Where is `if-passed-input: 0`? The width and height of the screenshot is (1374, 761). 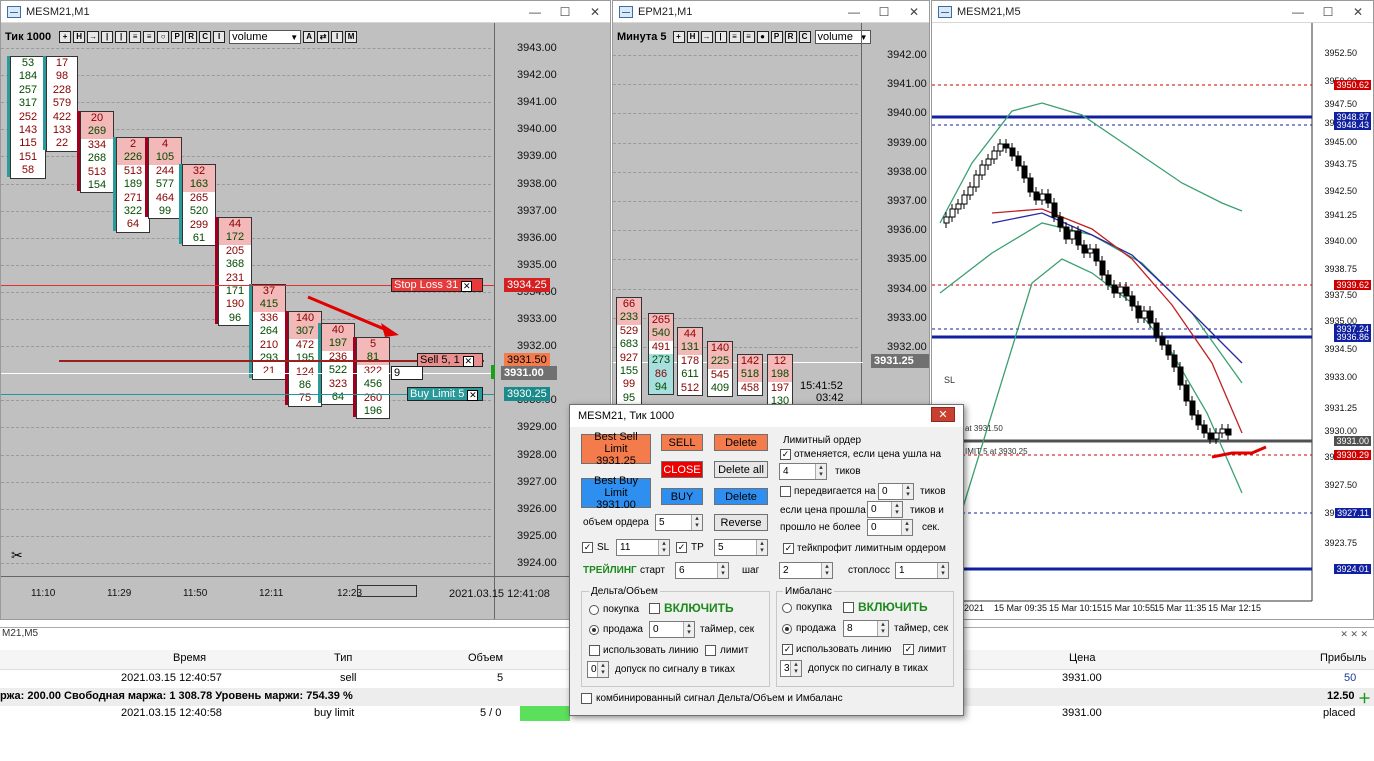
if-passed-input: 0 is located at coordinates (885, 509).